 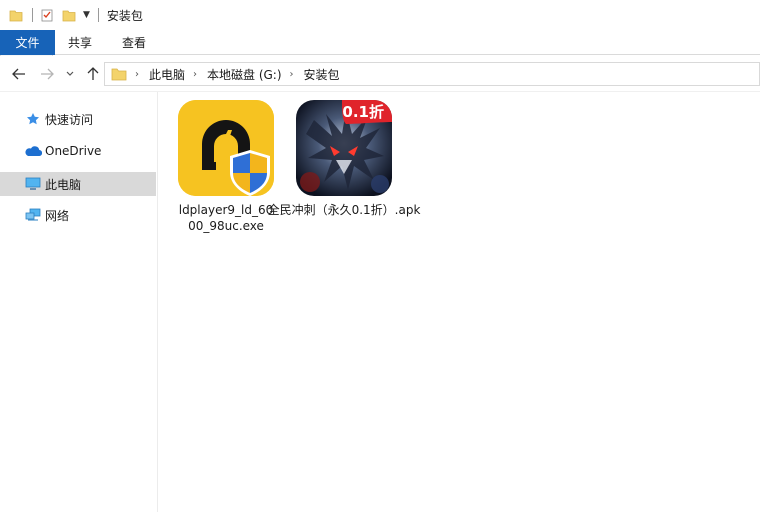 What do you see at coordinates (134, 42) in the screenshot?
I see `tab-view: 查看` at bounding box center [134, 42].